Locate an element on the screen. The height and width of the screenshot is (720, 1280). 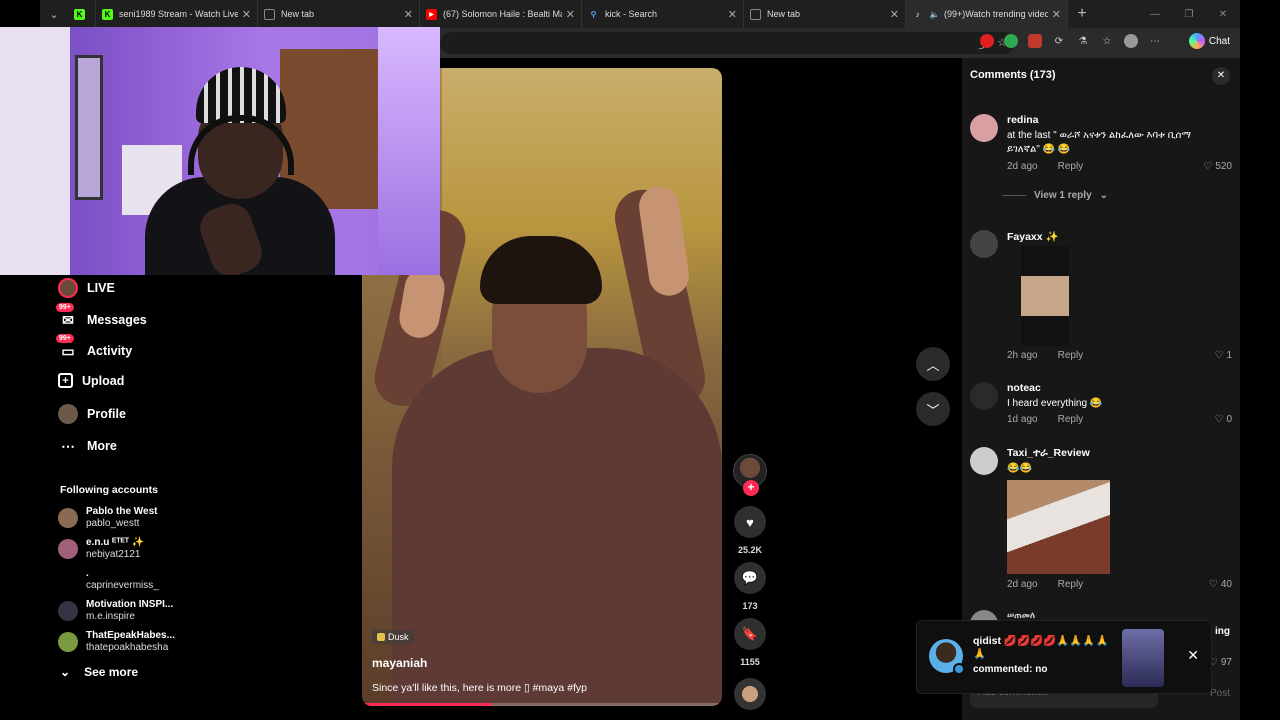
speaker-icon: 🔈 is located at coordinates (934, 14).